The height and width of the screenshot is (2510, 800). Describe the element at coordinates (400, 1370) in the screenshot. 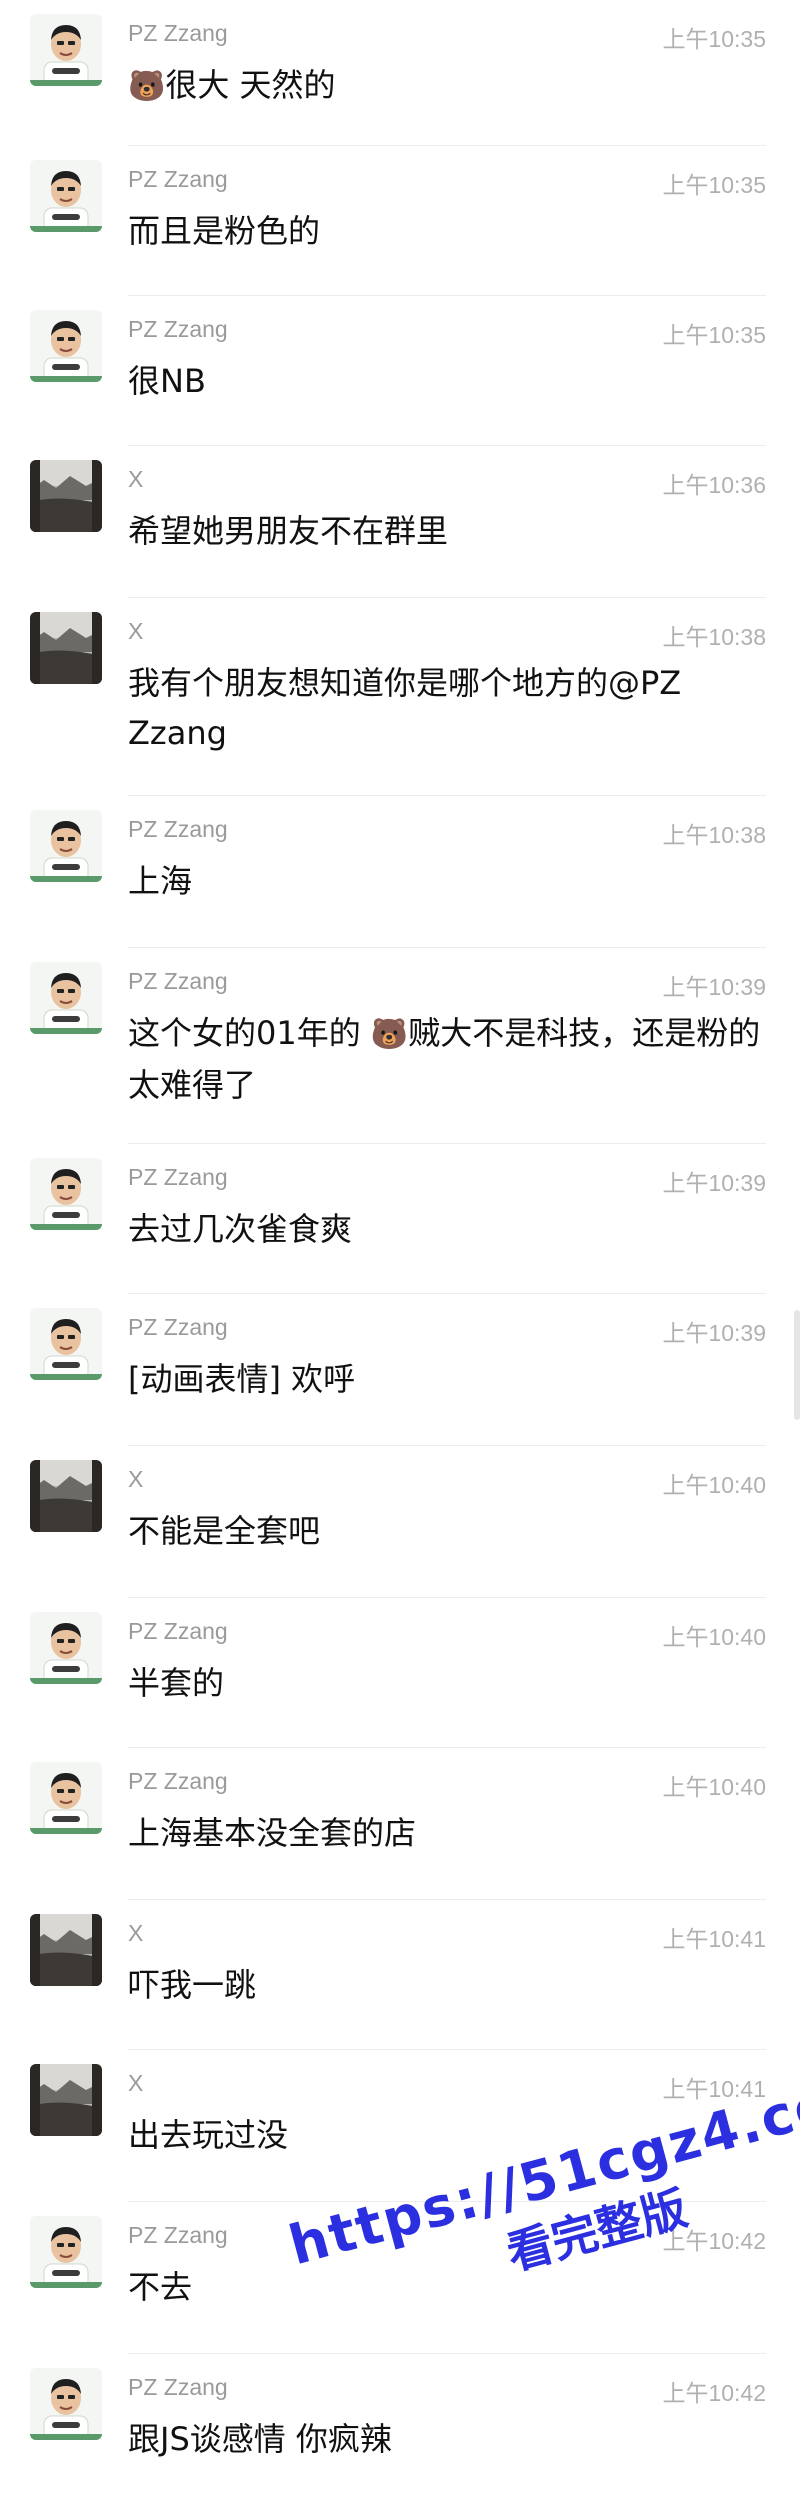

I see `chat-message: PZ Zzang 上午10:39 [动画表情] 欢呼` at that location.